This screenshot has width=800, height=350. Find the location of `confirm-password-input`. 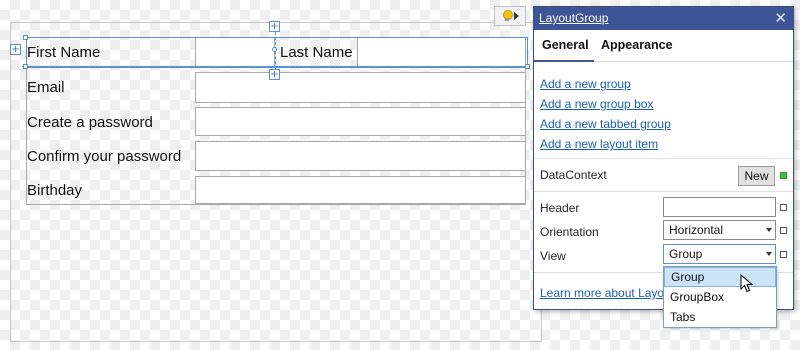

confirm-password-input is located at coordinates (360, 156).